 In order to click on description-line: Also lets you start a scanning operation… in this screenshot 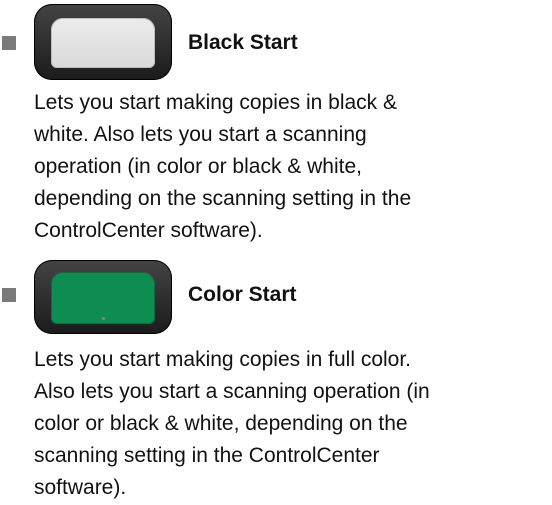, I will do `click(232, 391)`.